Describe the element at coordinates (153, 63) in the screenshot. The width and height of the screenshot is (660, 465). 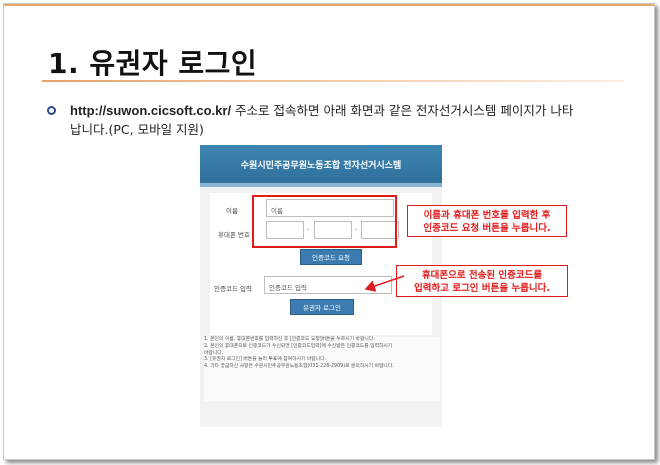
I see `slide-title: 1. 유권자 로그인` at that location.